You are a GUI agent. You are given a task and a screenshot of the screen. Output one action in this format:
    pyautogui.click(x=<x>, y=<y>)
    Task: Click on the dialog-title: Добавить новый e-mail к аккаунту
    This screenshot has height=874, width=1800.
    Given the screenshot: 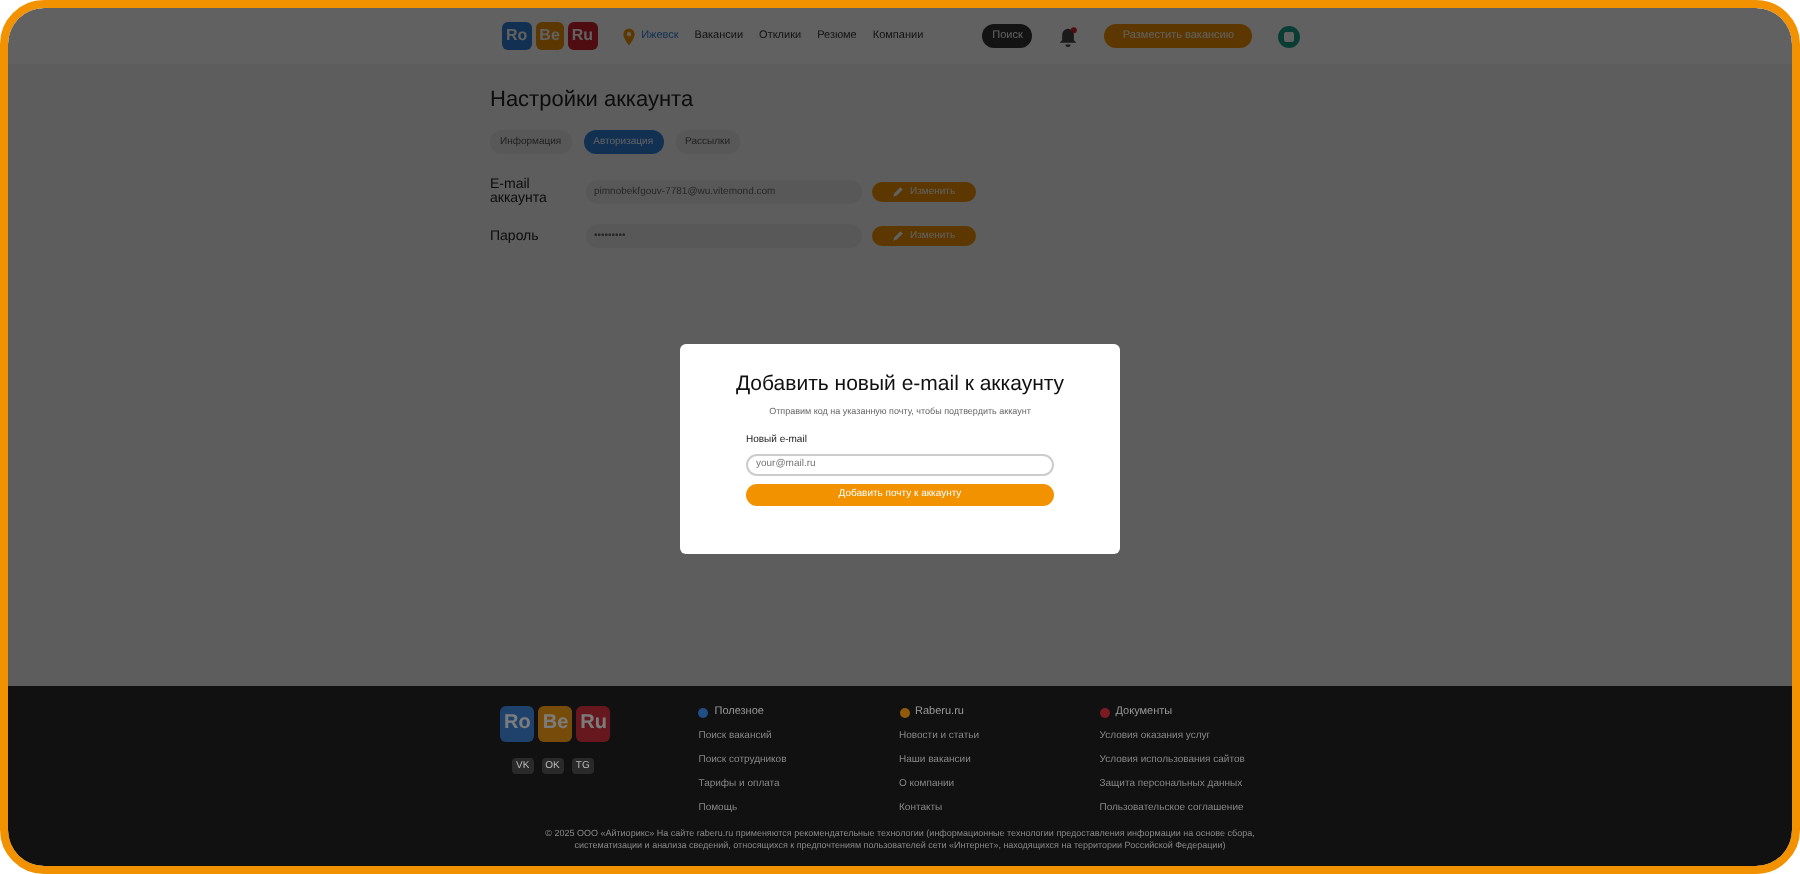 What is the action you would take?
    pyautogui.click(x=900, y=386)
    